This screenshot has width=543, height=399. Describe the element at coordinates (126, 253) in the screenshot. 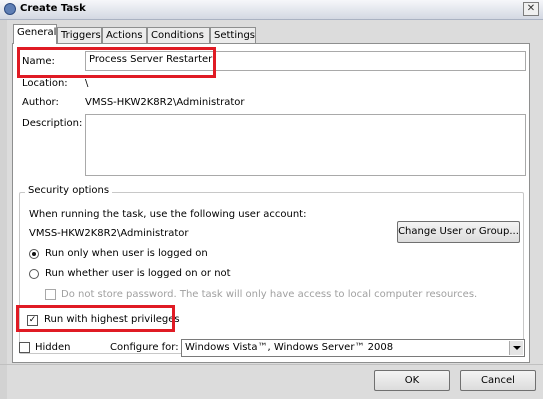

I see `radio-logged-on-label: Run only when user is logged on` at that location.